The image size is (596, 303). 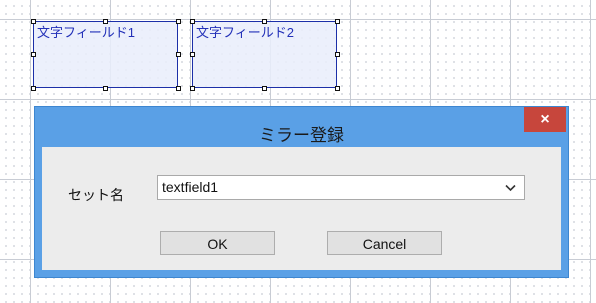 What do you see at coordinates (86, 32) in the screenshot?
I see `text-field-1-label: 文字フィールド1` at bounding box center [86, 32].